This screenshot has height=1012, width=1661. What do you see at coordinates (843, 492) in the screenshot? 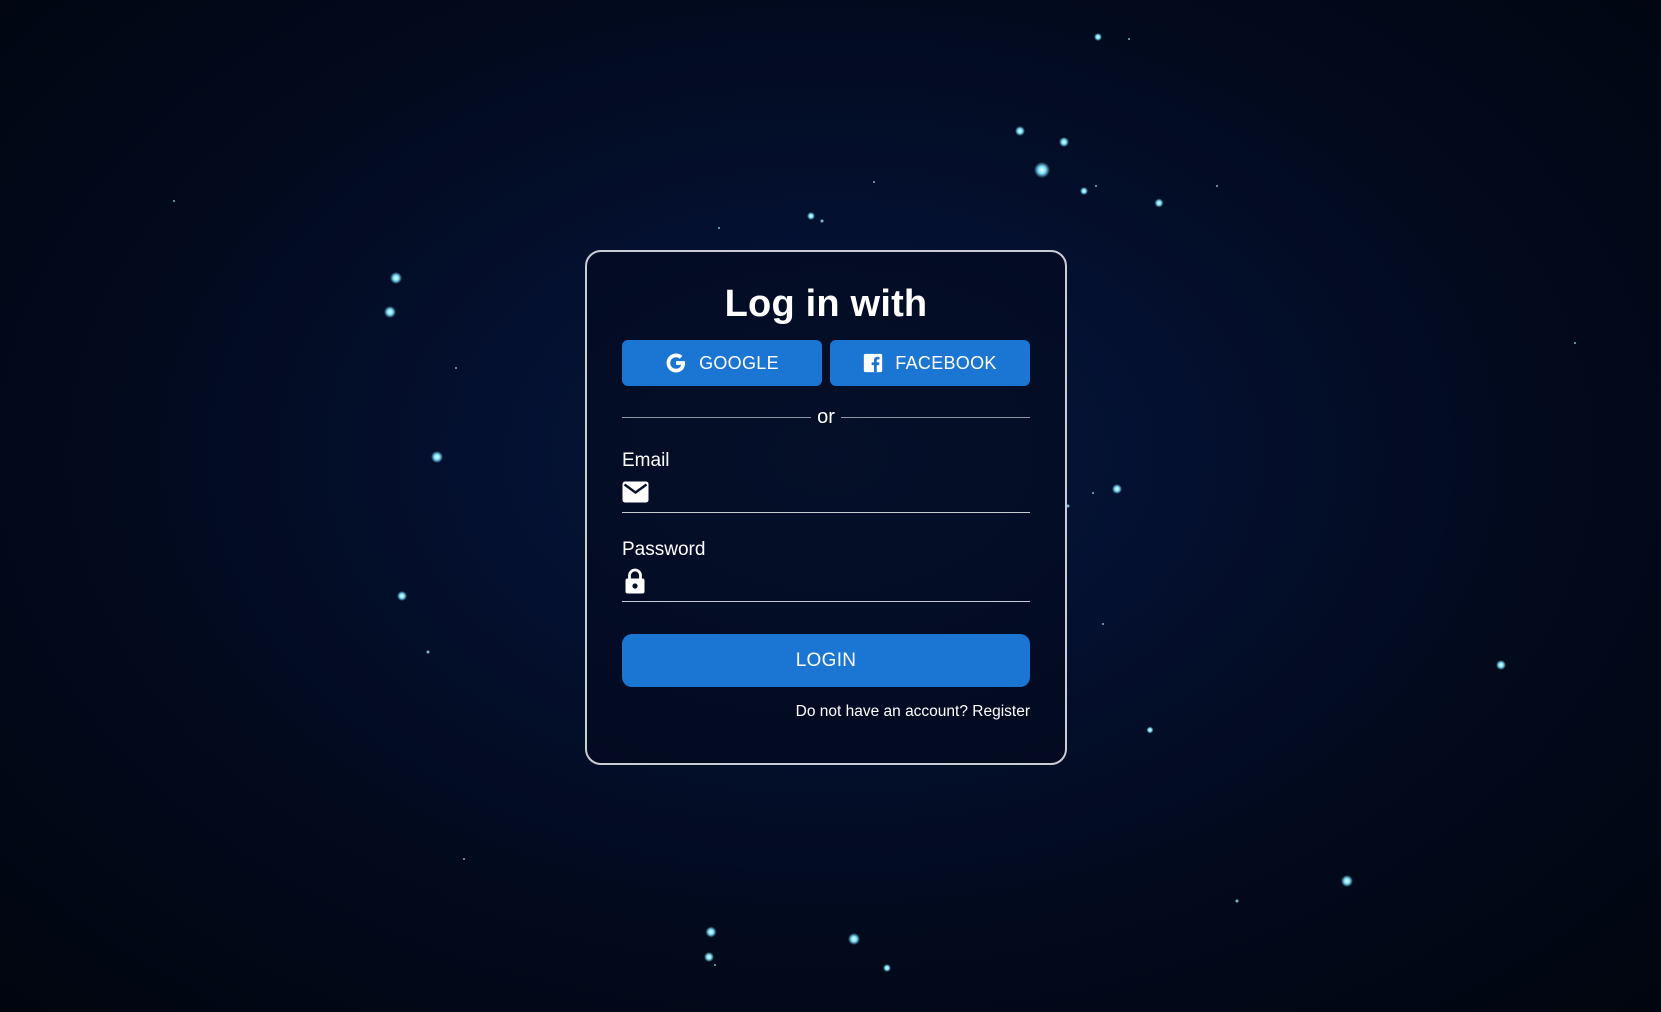
I see `email-input` at bounding box center [843, 492].